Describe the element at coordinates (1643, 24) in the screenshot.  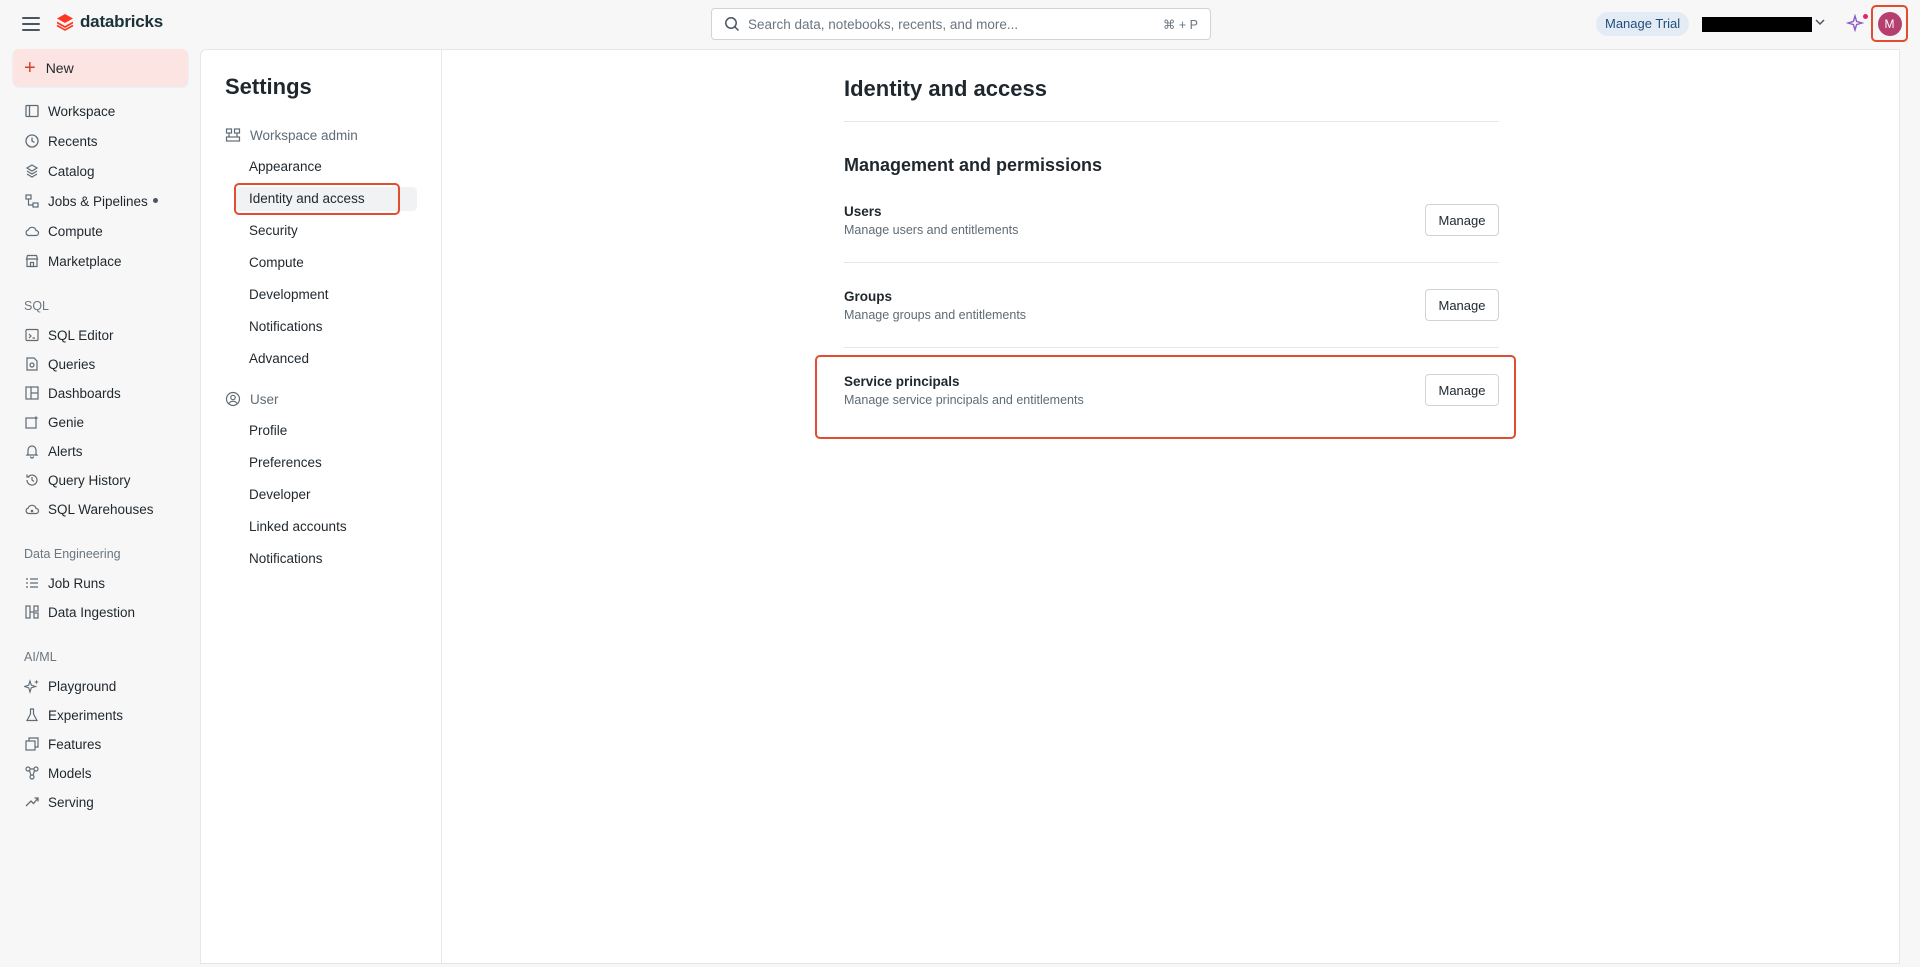
I see `manage-trial-button: Manage Trial` at that location.